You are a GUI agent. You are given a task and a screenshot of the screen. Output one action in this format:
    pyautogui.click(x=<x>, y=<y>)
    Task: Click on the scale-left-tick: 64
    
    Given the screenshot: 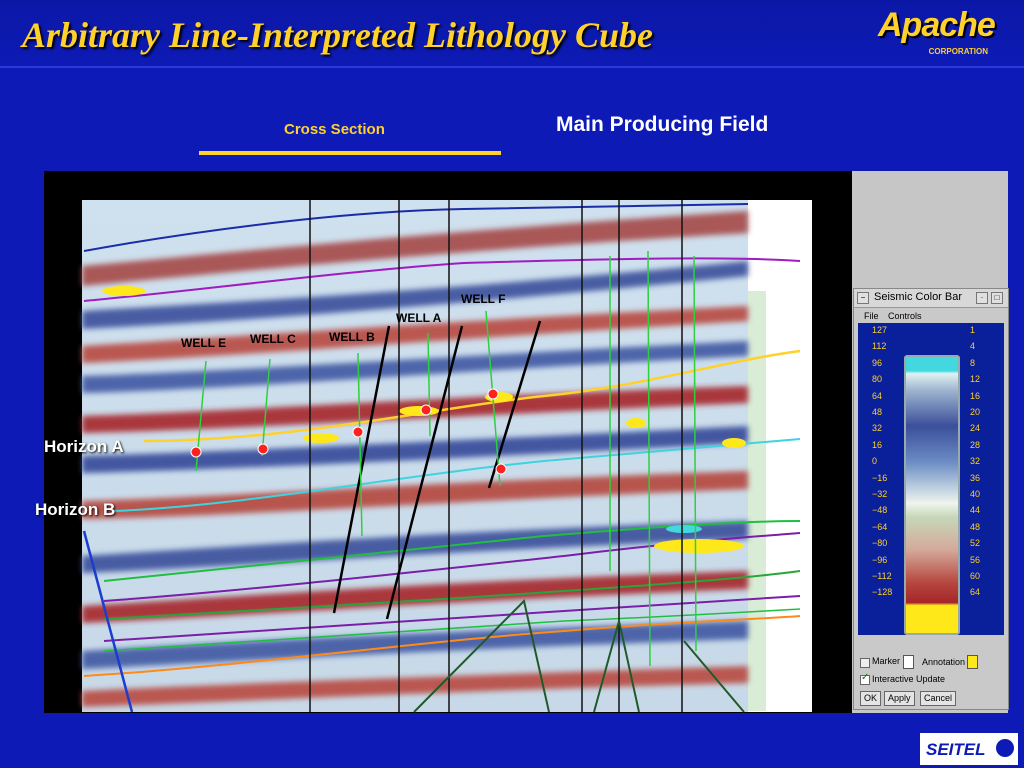 What is the action you would take?
    pyautogui.click(x=877, y=395)
    